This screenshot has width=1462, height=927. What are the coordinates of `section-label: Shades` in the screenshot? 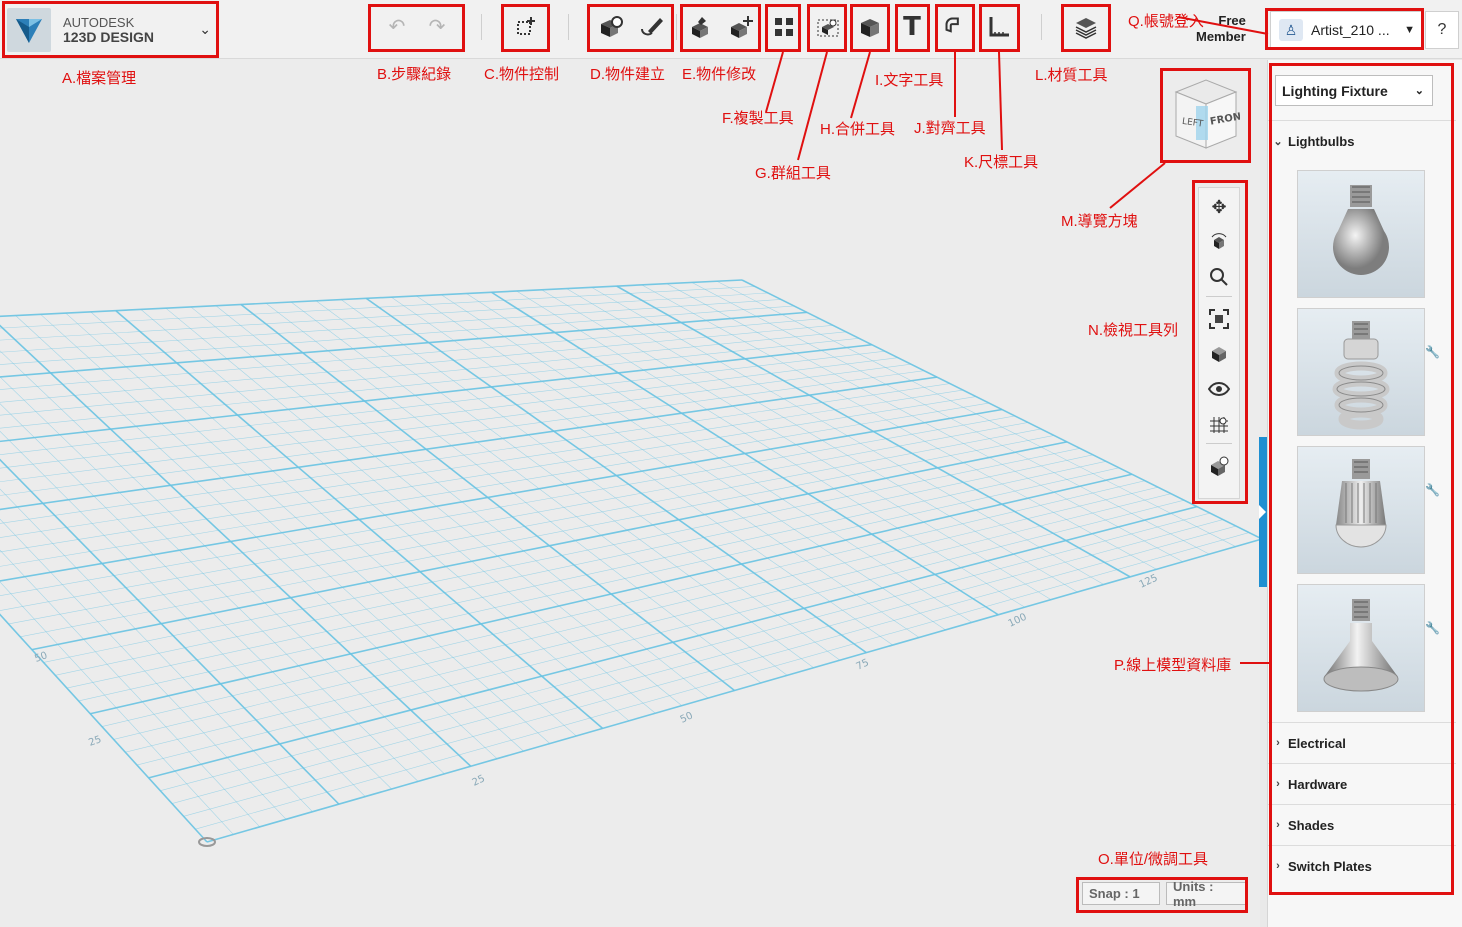 It's located at (1311, 825).